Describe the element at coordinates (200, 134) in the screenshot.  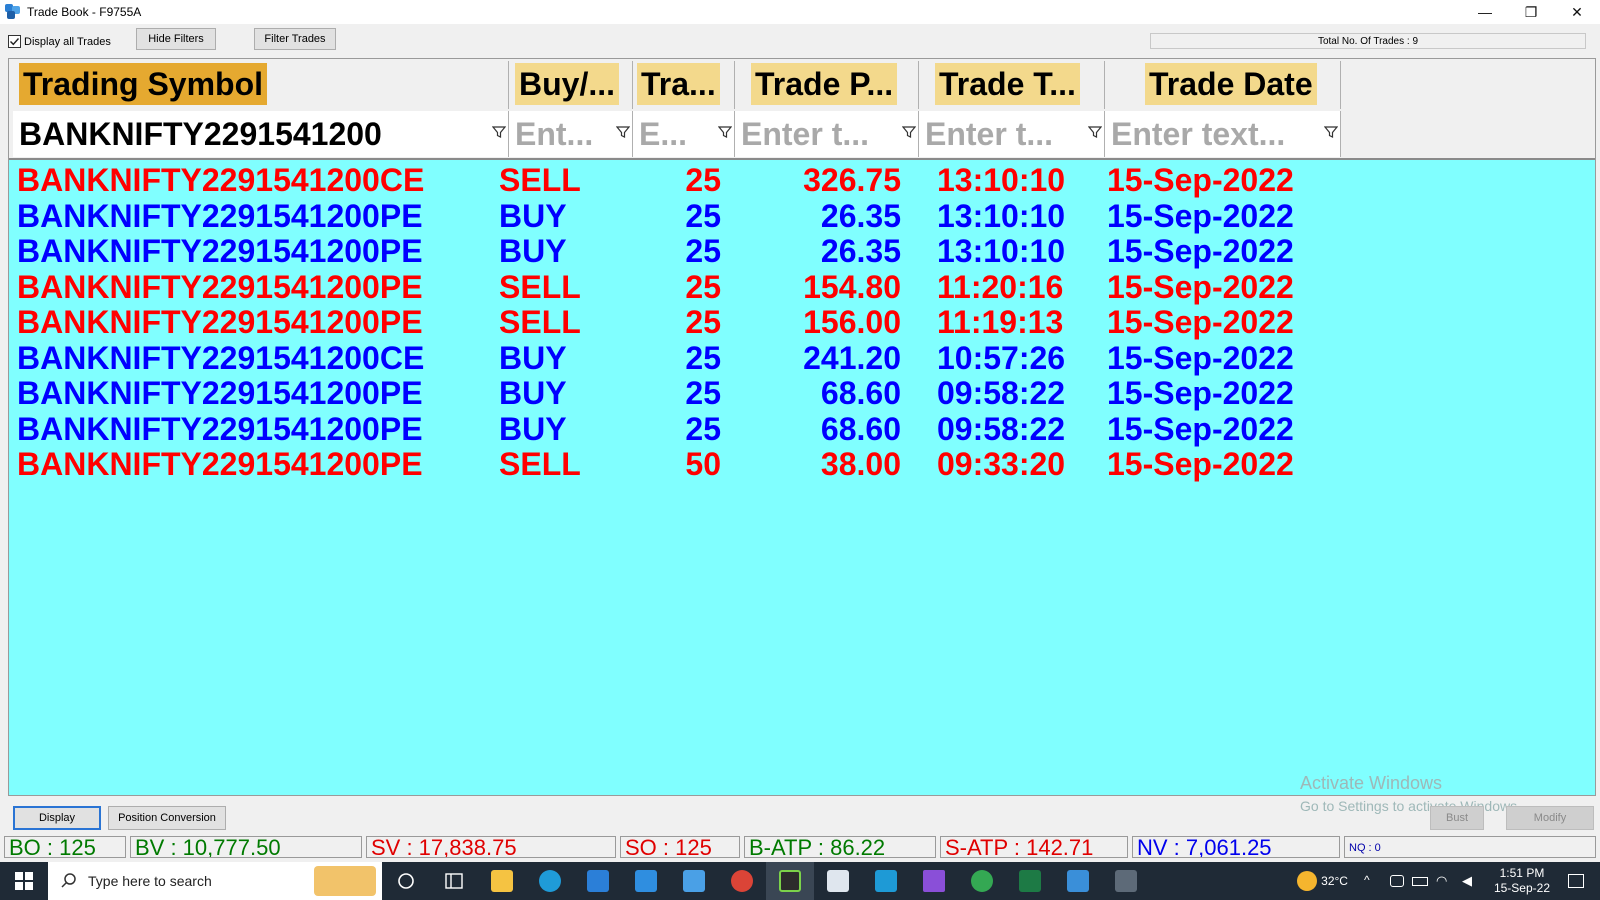
I see `filter-text: BANKNIFTY2291541200` at that location.